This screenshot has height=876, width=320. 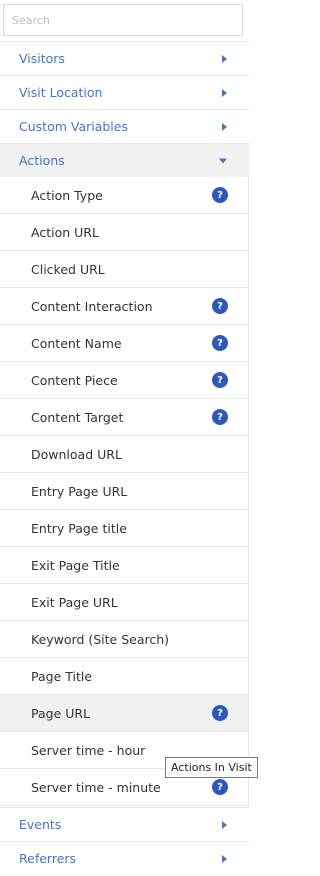 I want to click on category-label: Events, so click(x=40, y=824).